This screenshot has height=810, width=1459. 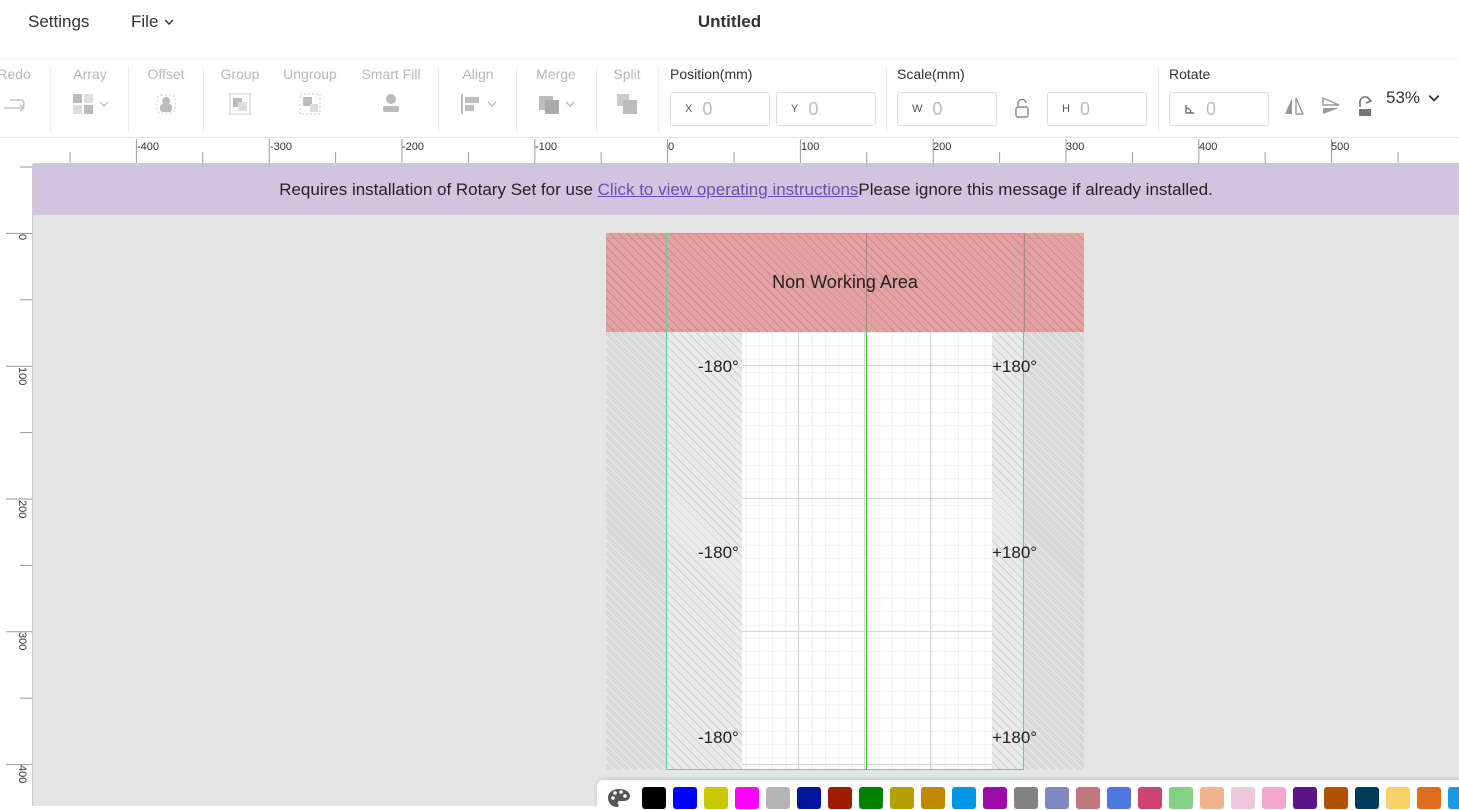 I want to click on file-menu: File, so click(x=152, y=22).